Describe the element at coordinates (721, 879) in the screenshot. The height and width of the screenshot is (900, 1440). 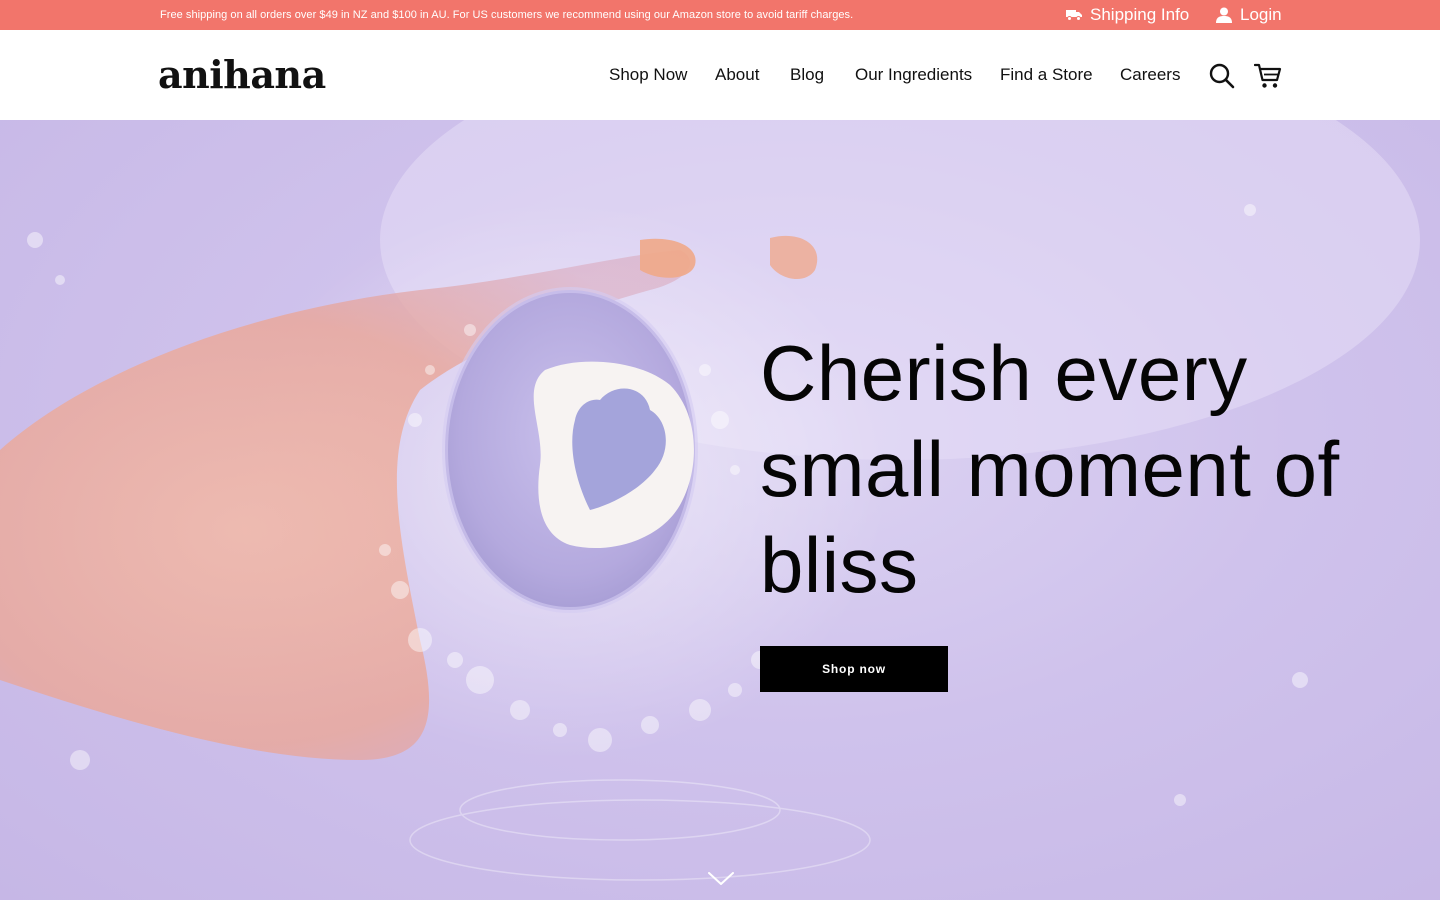
I see `chevron-down-icon` at that location.